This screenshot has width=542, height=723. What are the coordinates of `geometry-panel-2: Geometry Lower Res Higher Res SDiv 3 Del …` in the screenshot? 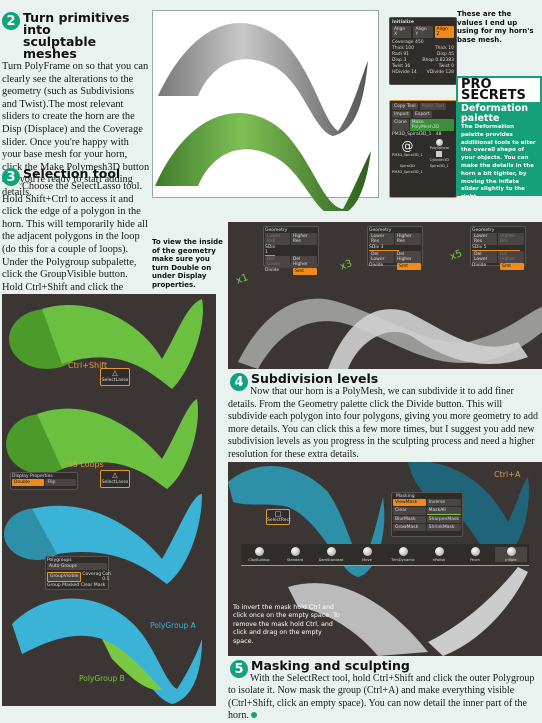 It's located at (395, 248).